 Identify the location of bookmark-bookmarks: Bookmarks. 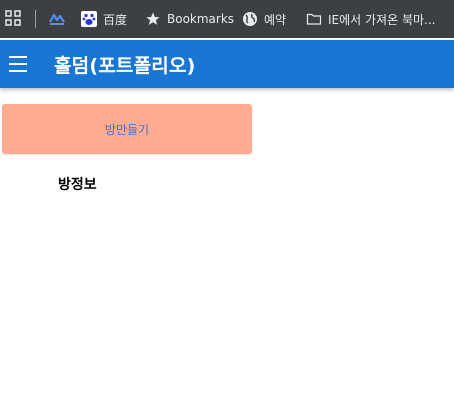
(189, 19).